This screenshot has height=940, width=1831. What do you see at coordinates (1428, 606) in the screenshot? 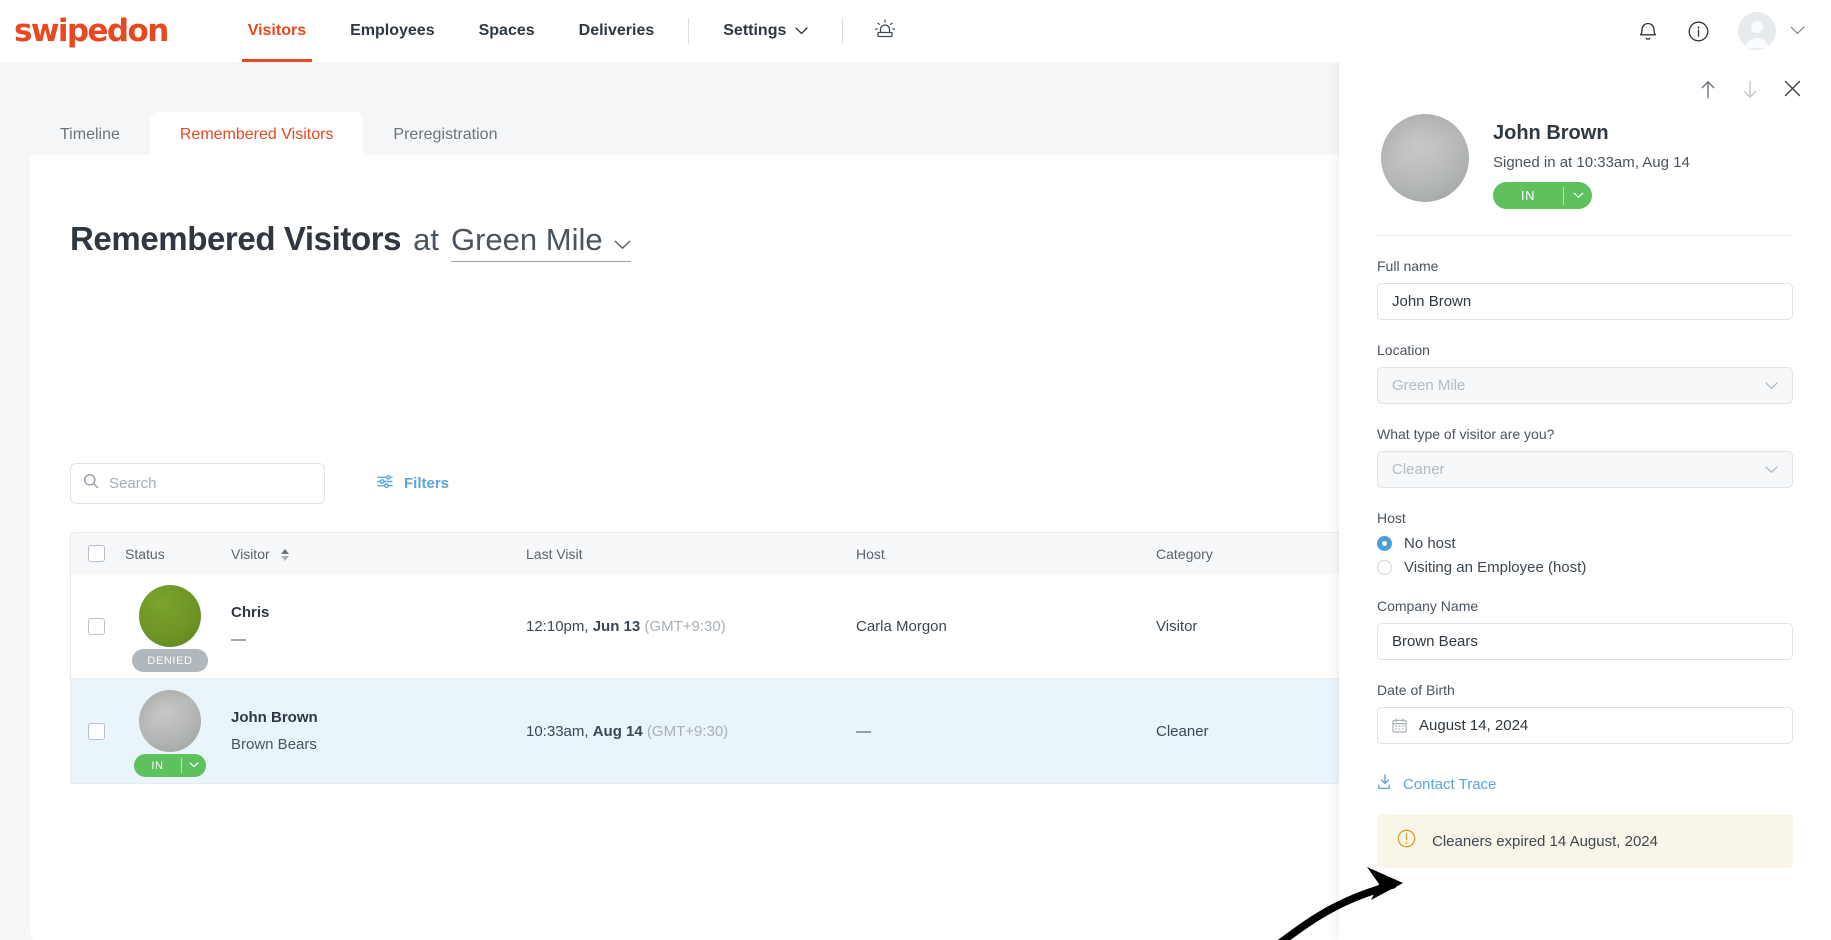
I see `company-name-label: Company Name` at bounding box center [1428, 606].